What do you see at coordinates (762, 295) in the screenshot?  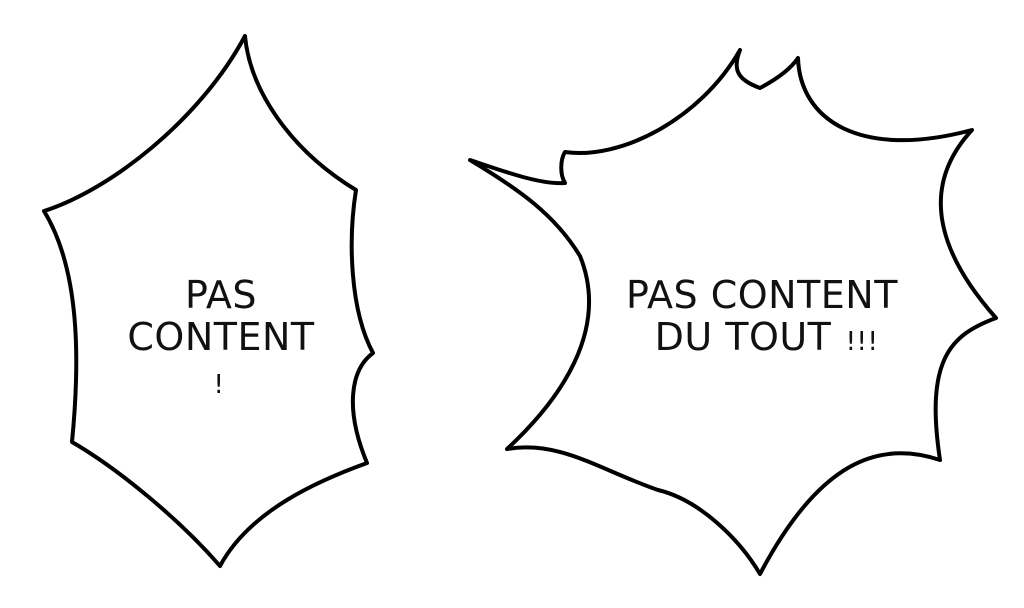 I see `right-bubble-line1: PAS CONTENT` at bounding box center [762, 295].